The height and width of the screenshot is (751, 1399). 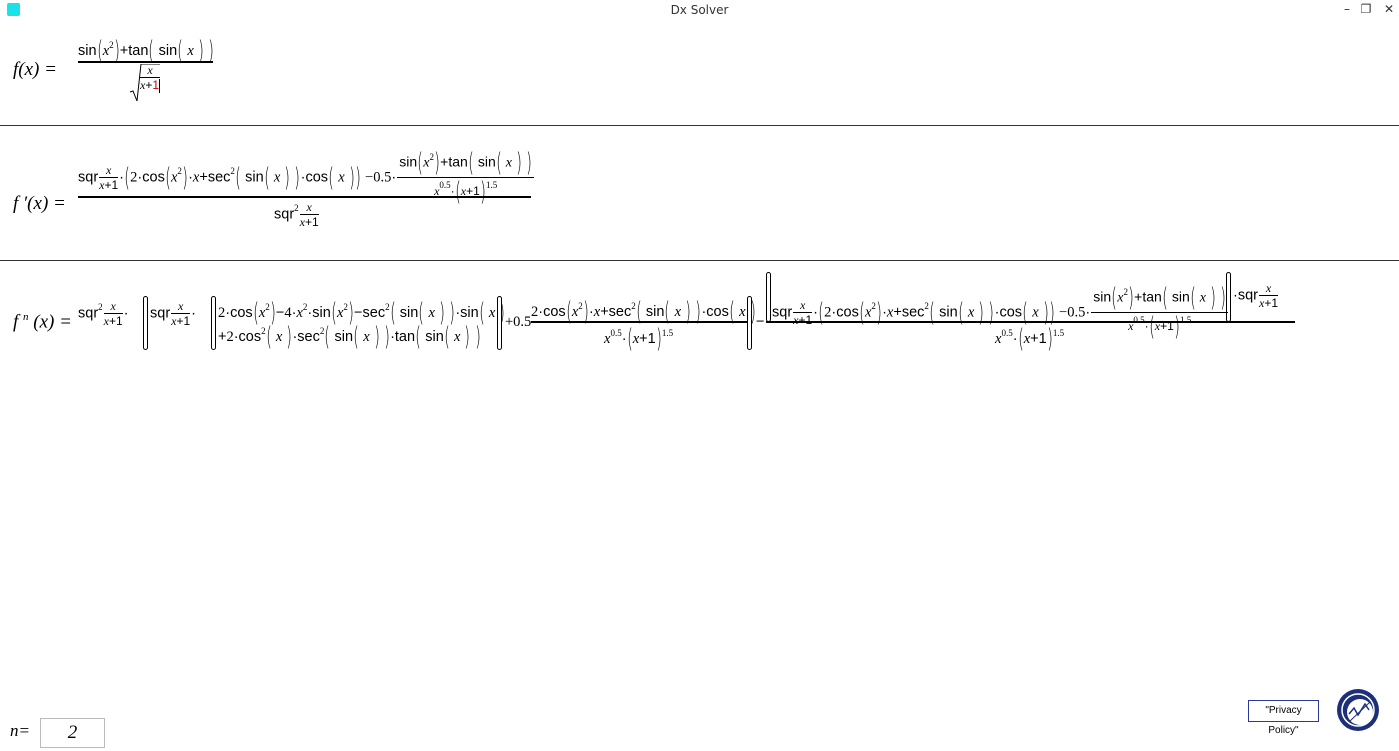 I want to click on order-input: 2, so click(x=72, y=733).